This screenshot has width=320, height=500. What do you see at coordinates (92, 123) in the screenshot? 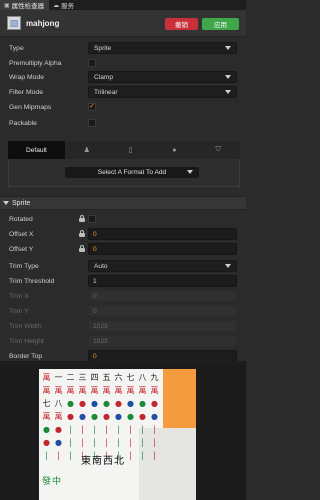
I see `packable-checkbox` at bounding box center [92, 123].